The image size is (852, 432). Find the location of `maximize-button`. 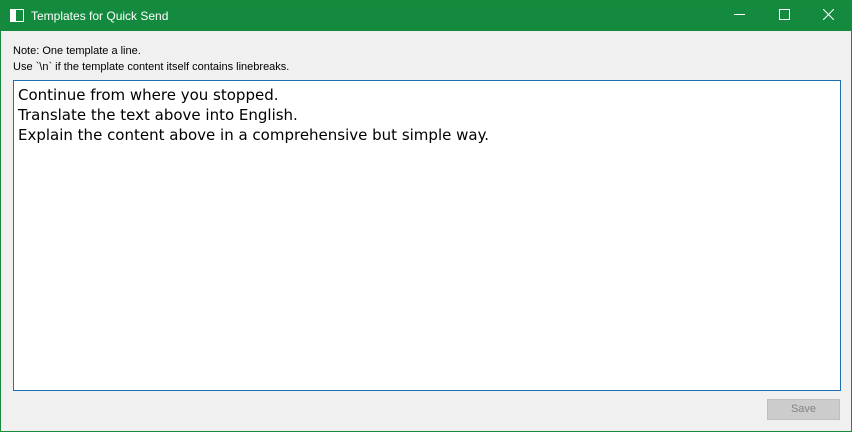

maximize-button is located at coordinates (784, 16).